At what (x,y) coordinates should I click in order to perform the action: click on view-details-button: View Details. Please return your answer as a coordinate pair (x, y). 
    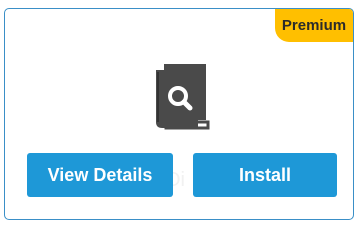
    Looking at the image, I should click on (100, 175).